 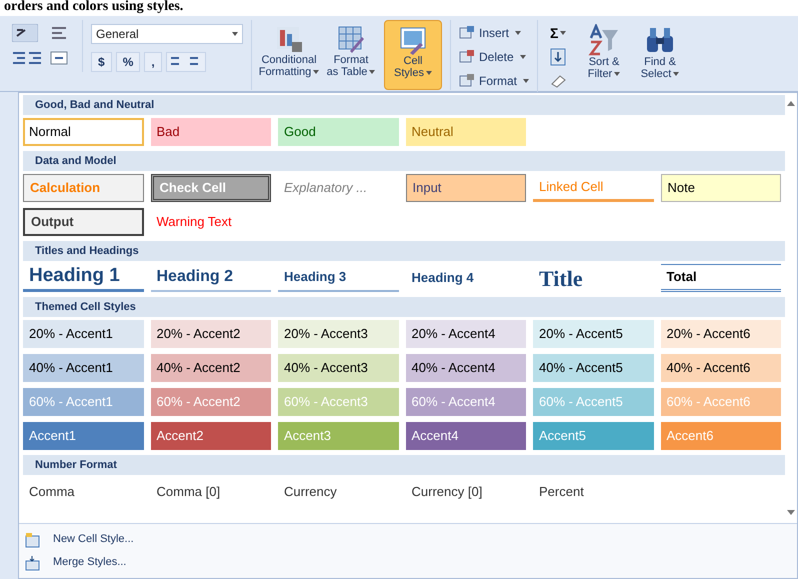 I want to click on cell-style-option: Normal, so click(x=83, y=132).